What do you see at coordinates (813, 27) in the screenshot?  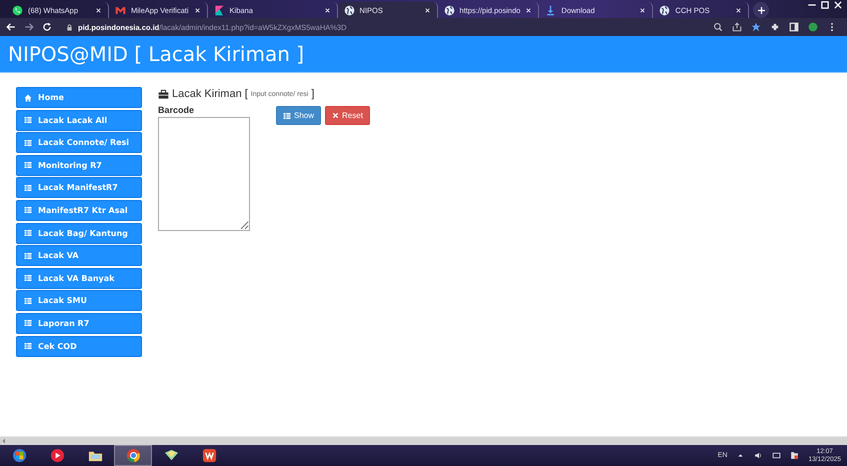 I see `avatar-icon` at bounding box center [813, 27].